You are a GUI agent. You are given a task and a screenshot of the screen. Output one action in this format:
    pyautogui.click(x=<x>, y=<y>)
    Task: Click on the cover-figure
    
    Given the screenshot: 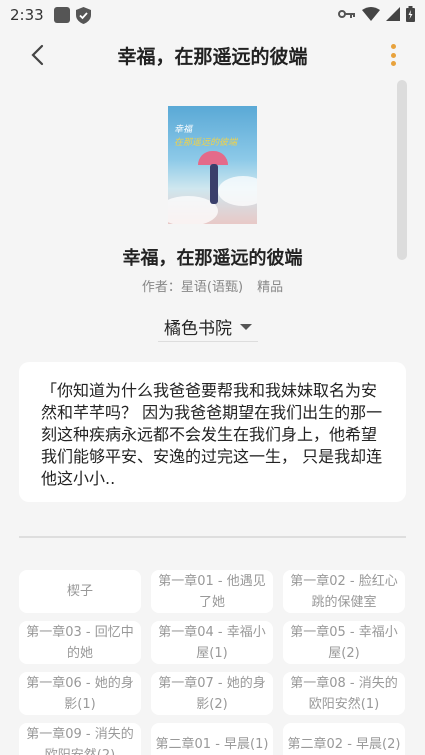 What is the action you would take?
    pyautogui.click(x=214, y=184)
    